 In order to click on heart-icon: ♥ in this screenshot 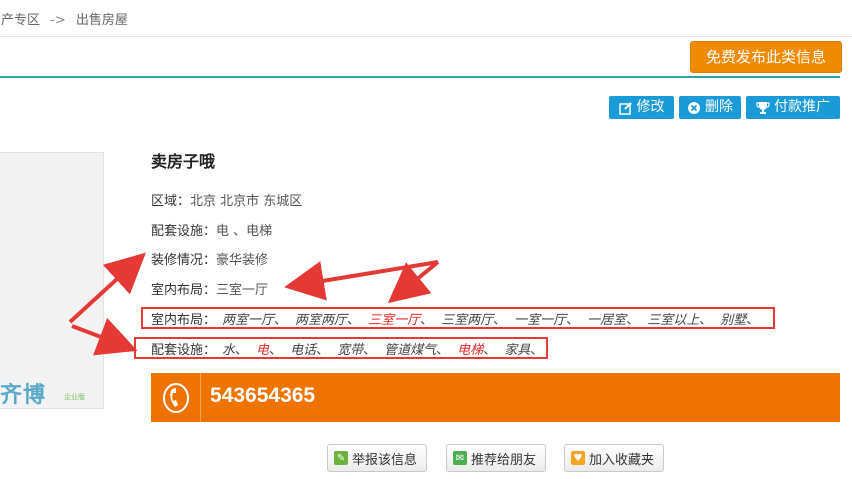, I will do `click(578, 458)`.